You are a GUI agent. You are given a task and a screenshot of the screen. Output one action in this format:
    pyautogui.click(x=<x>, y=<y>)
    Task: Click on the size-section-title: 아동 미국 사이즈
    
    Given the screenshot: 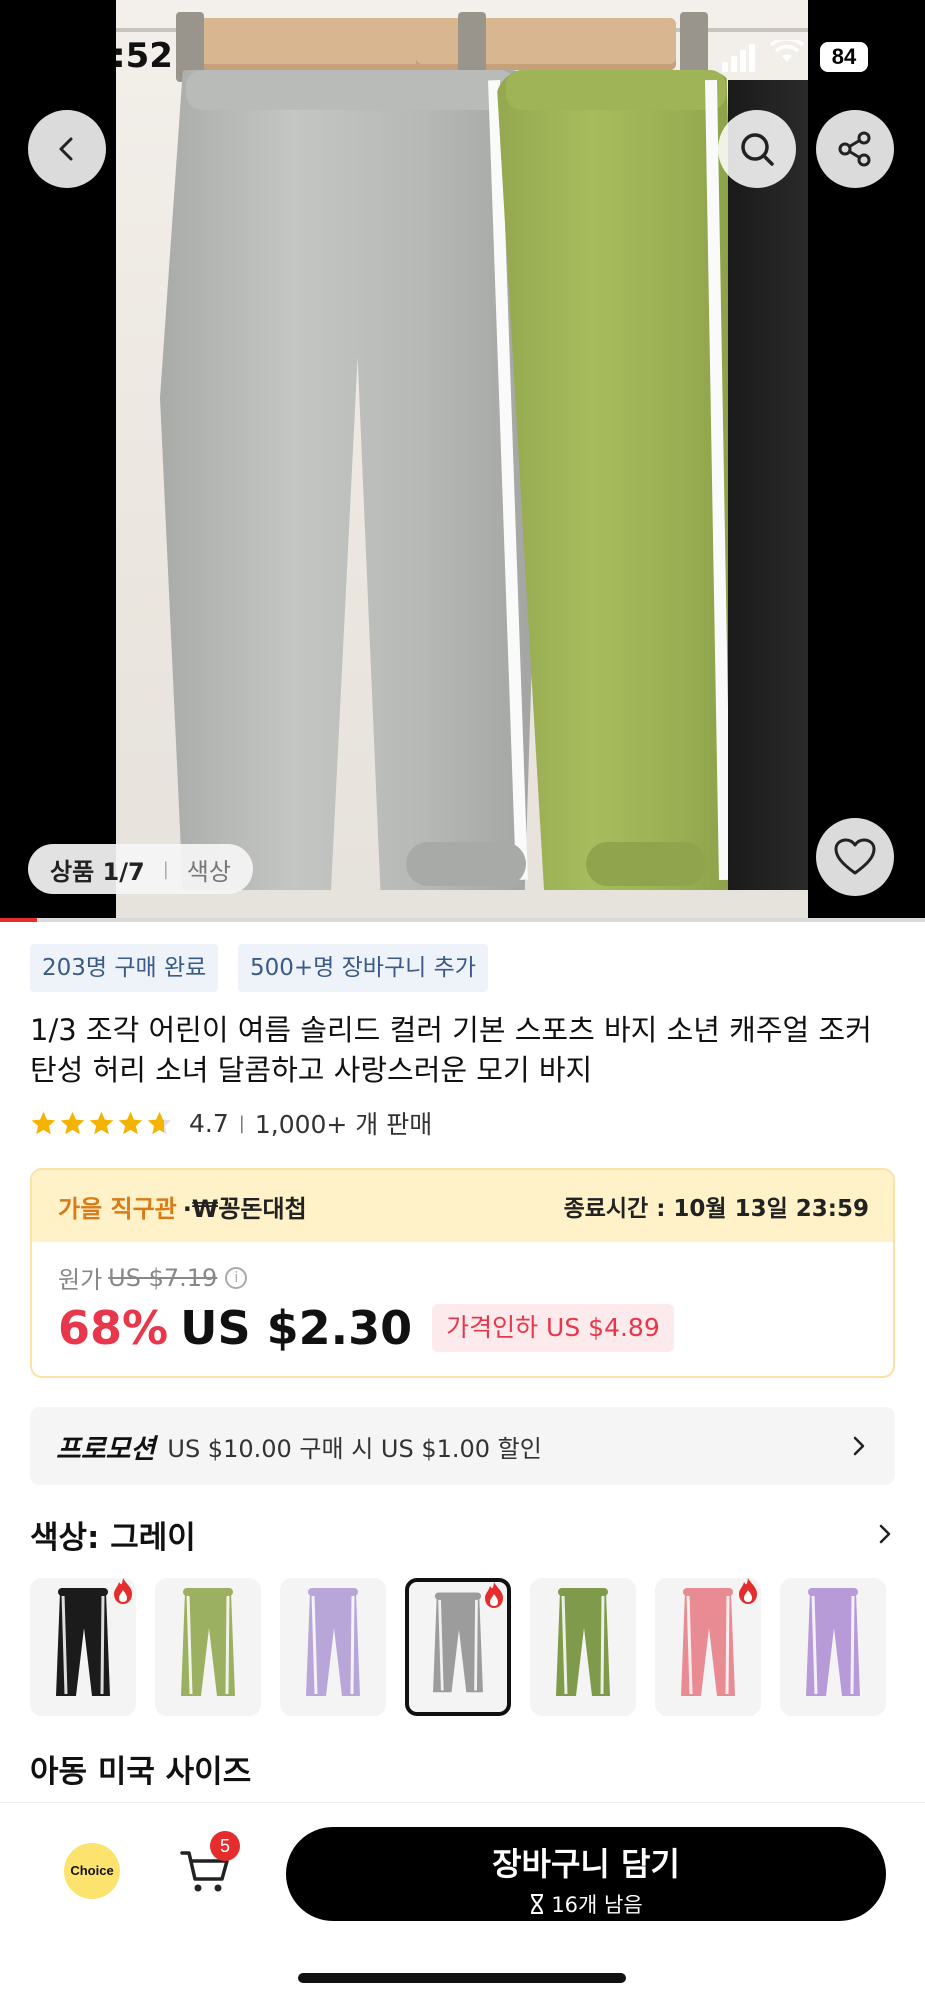 What is the action you would take?
    pyautogui.click(x=141, y=1772)
    